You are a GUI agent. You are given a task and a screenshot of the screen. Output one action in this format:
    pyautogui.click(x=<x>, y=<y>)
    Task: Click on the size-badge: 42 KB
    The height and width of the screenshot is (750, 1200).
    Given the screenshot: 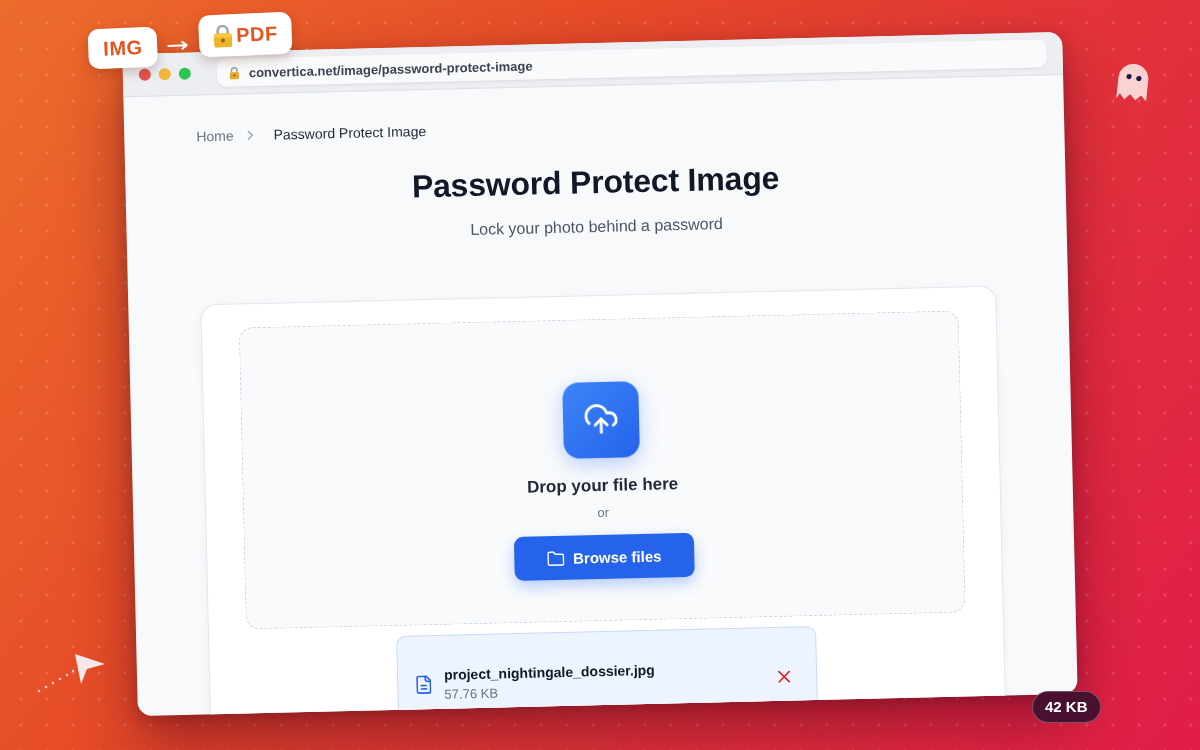 What is the action you would take?
    pyautogui.click(x=1066, y=707)
    